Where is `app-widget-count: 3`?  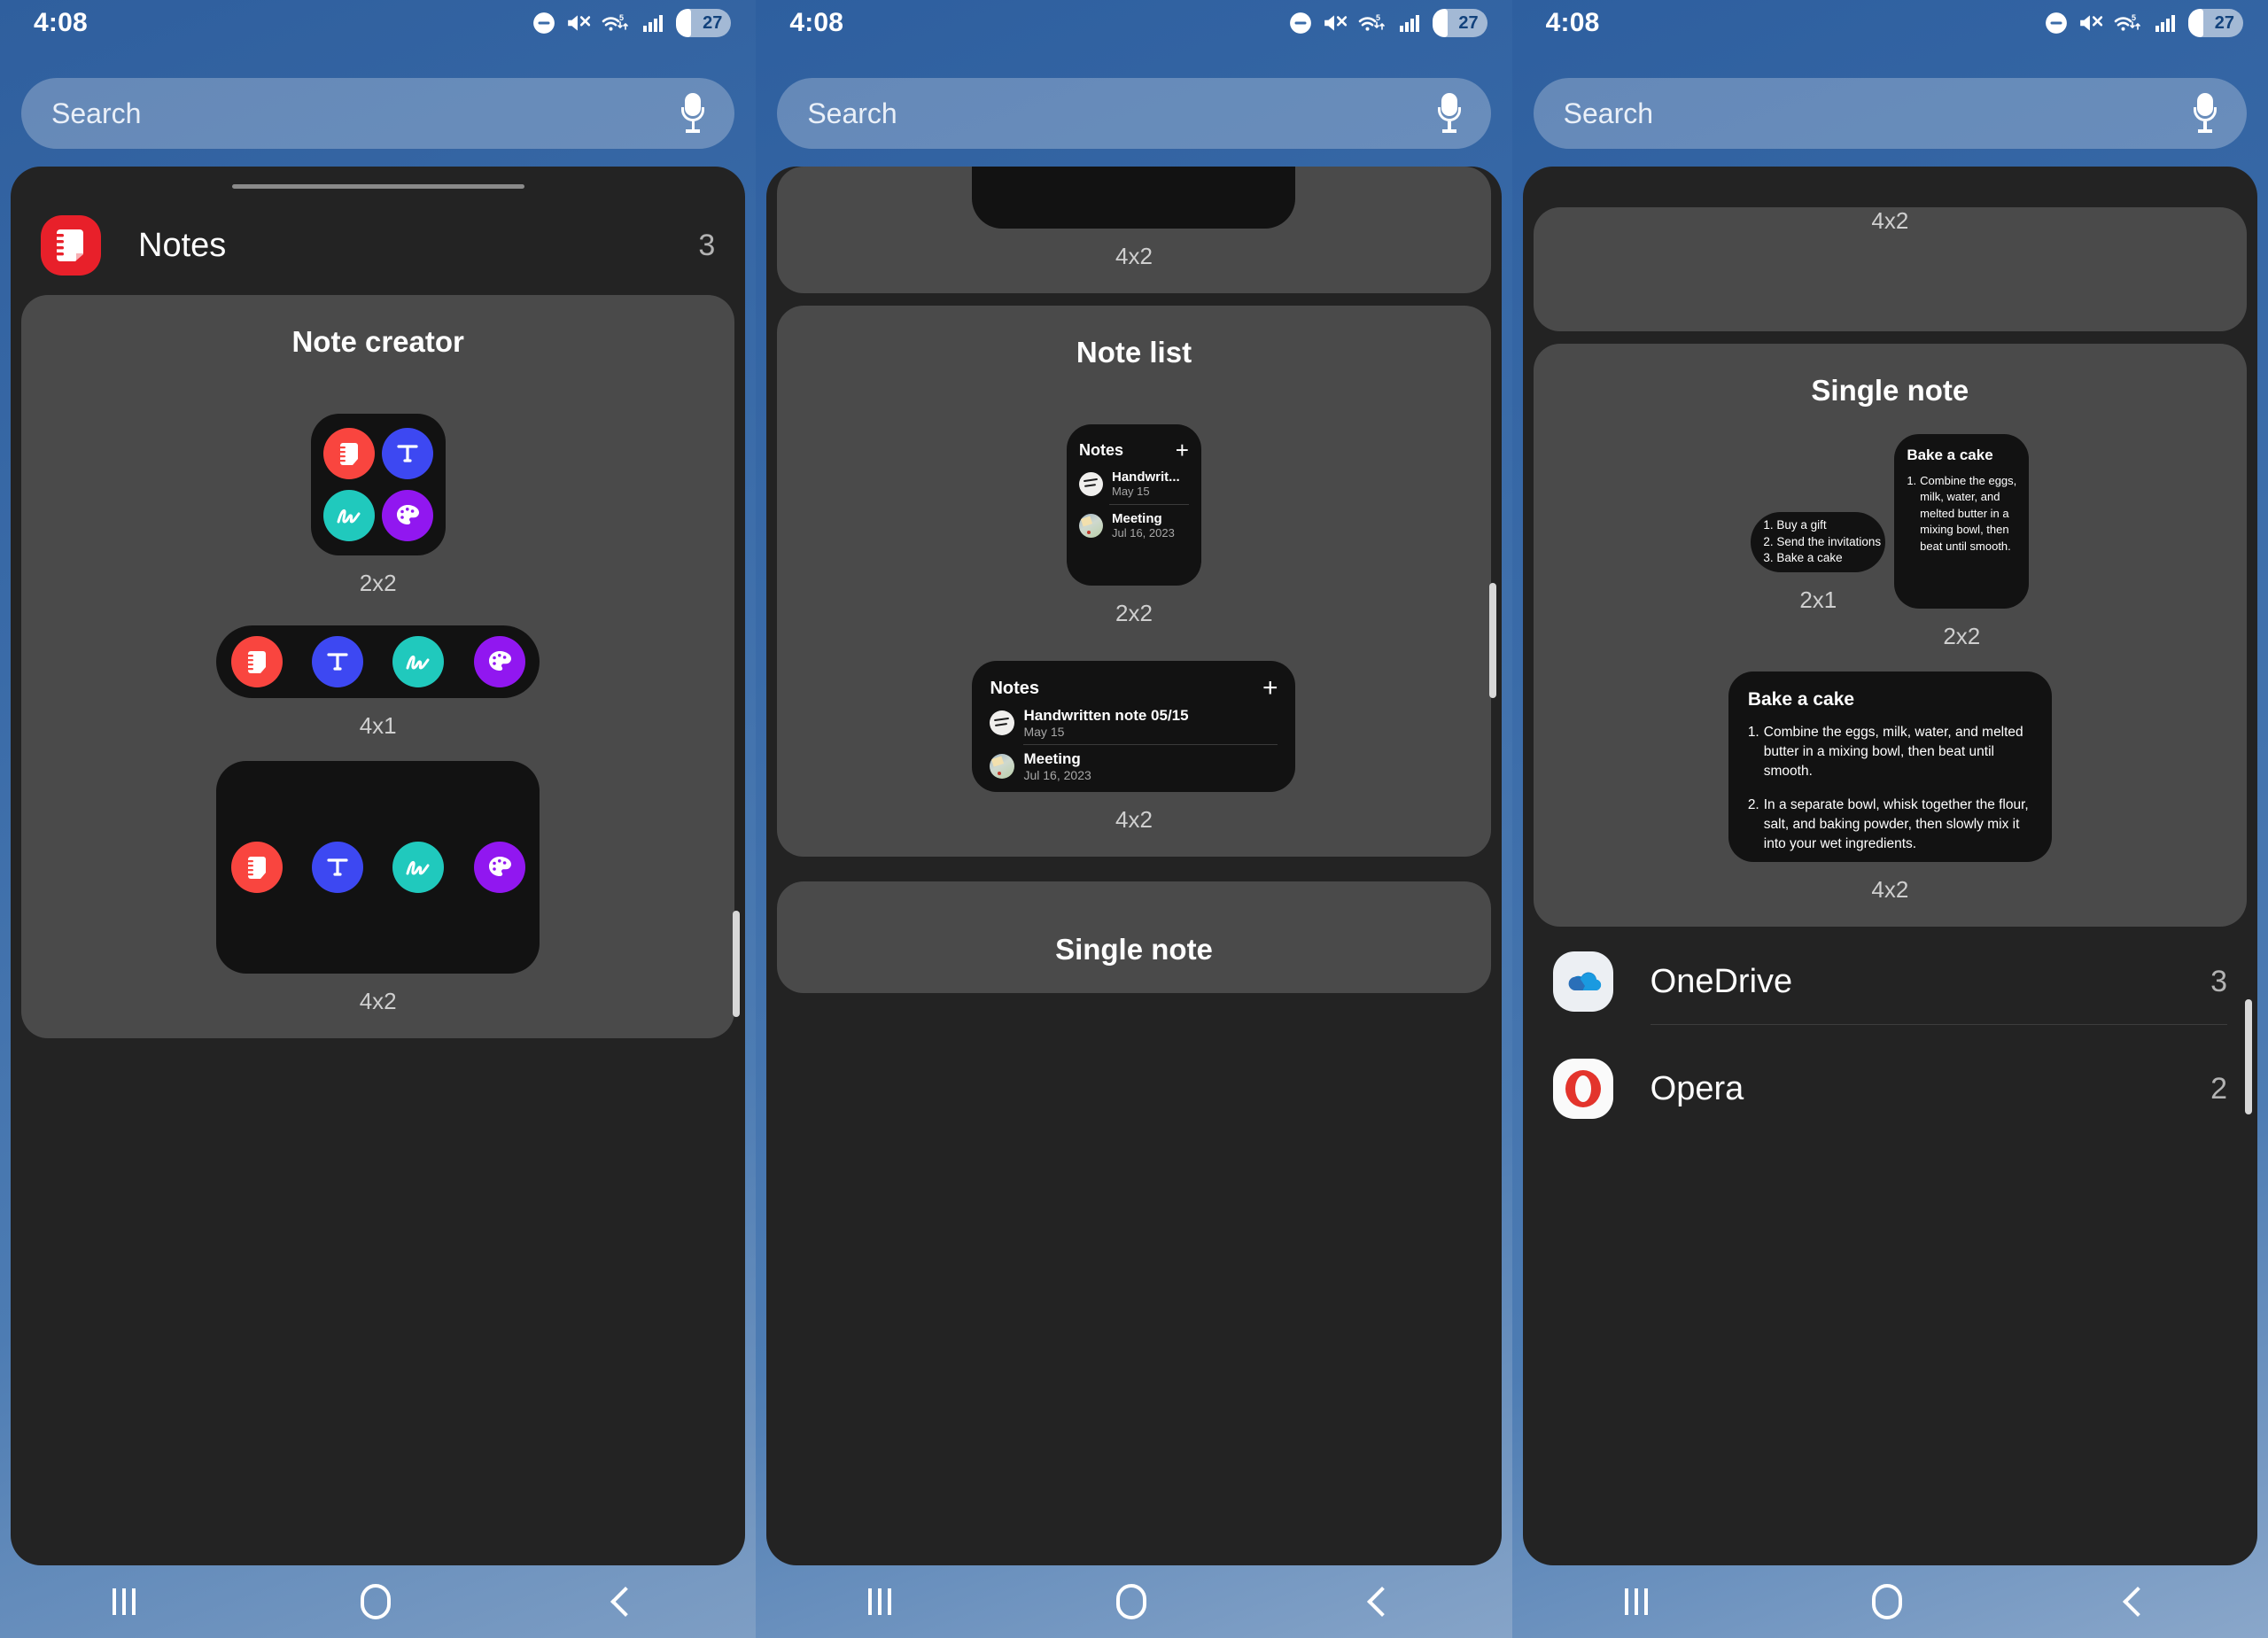
app-widget-count: 3 is located at coordinates (2218, 981).